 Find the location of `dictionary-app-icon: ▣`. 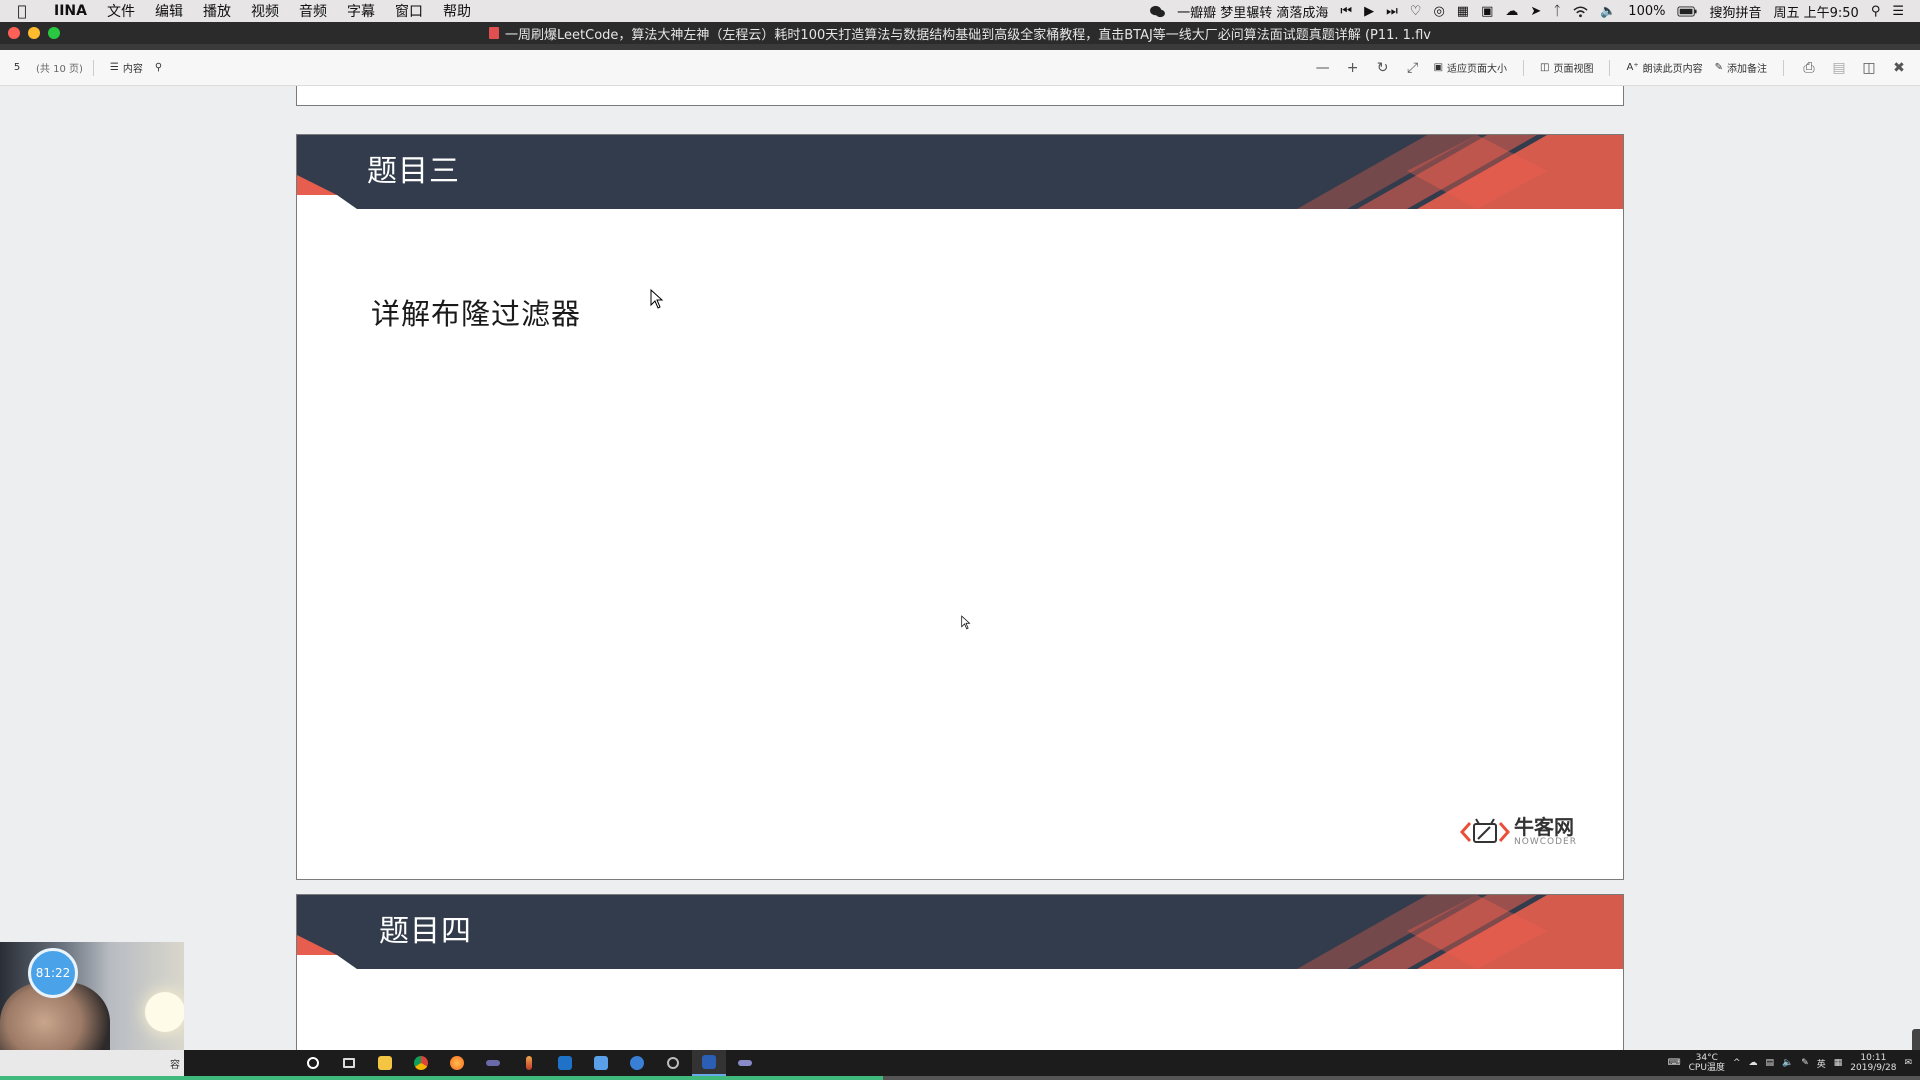

dictionary-app-icon: ▣ is located at coordinates (1487, 11).